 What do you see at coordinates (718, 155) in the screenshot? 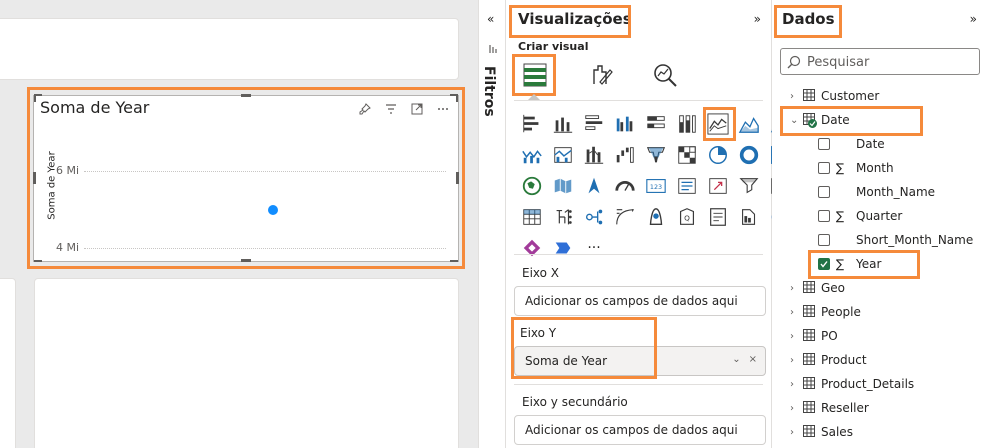
I see `pie-chart-icon` at bounding box center [718, 155].